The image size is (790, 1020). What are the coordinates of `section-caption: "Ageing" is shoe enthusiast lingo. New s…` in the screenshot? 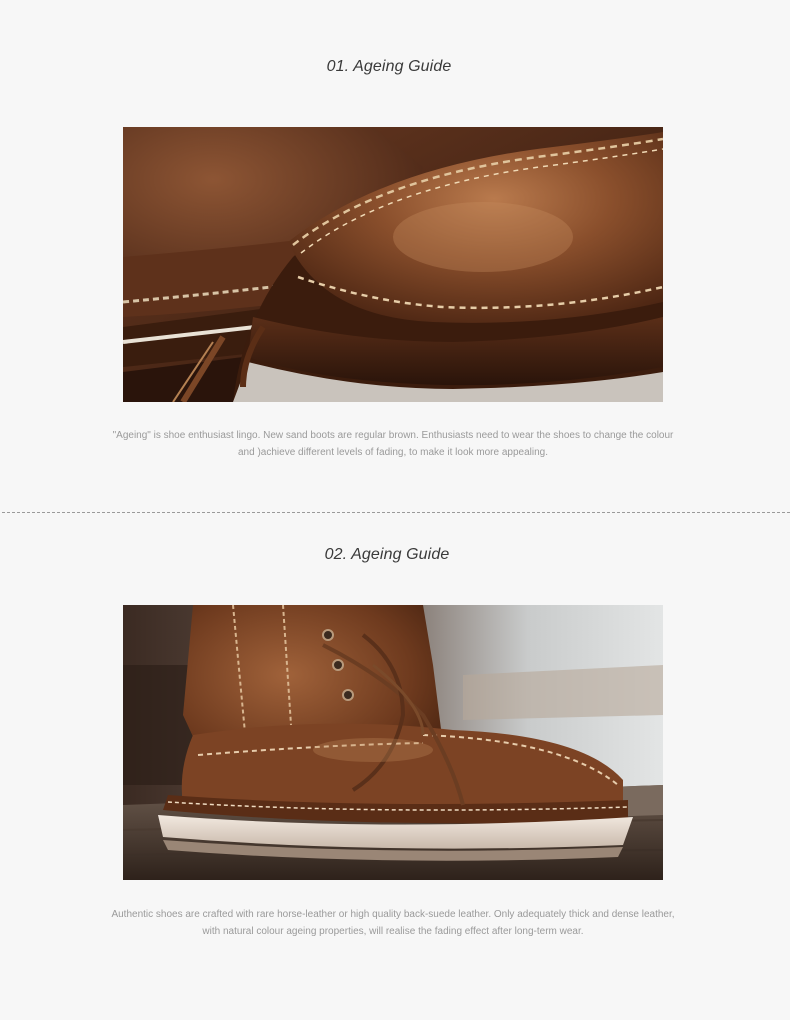 It's located at (393, 444).